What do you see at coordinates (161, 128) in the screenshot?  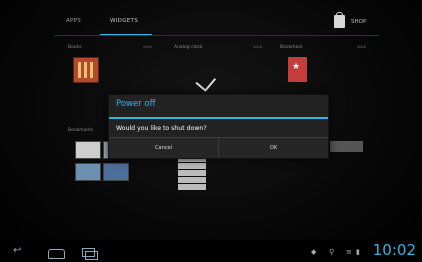 I see `dialog-message: Would you like to shut down?` at bounding box center [161, 128].